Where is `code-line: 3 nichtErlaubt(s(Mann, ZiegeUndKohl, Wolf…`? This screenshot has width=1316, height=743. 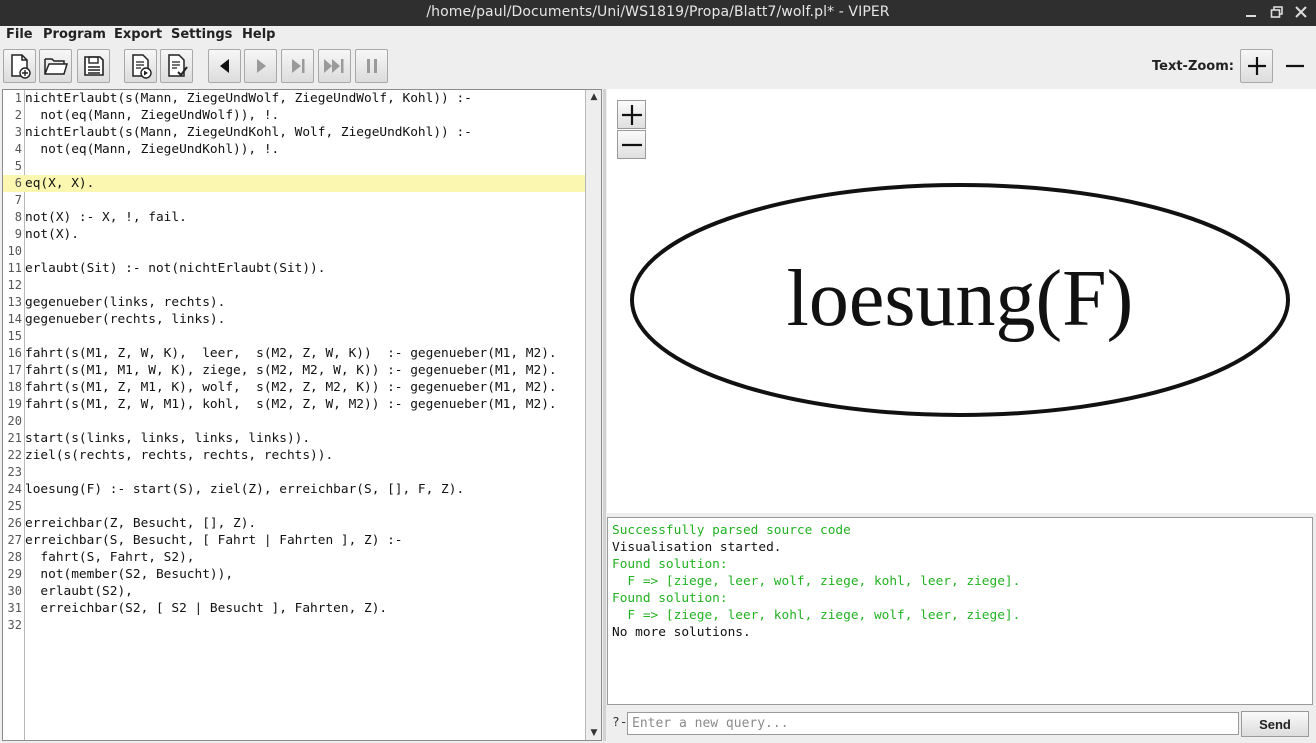
code-line: 3 nichtErlaubt(s(Mann, ZiegeUndKohl, Wolf… is located at coordinates (294, 132).